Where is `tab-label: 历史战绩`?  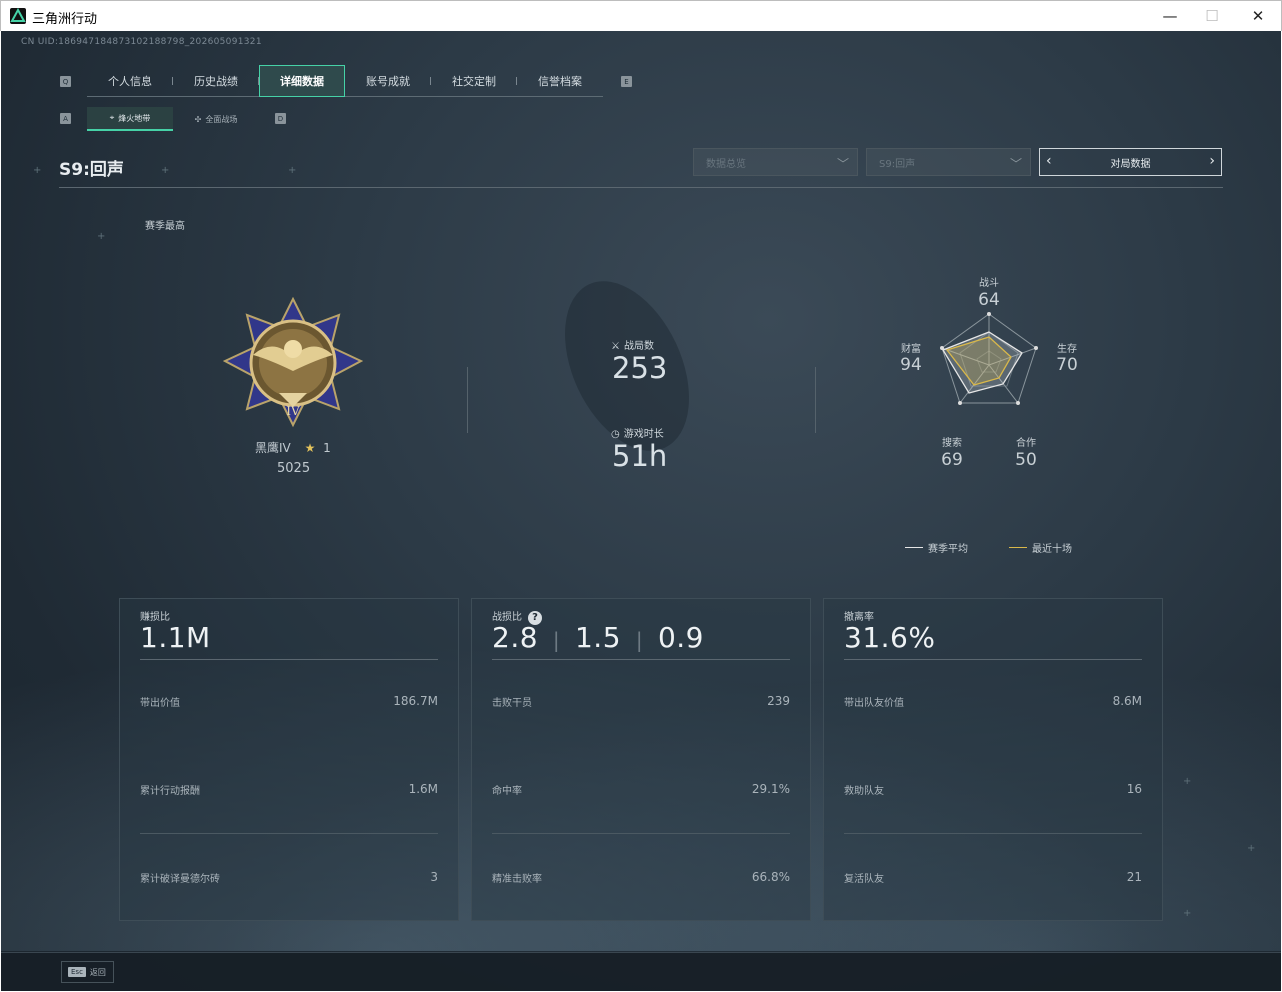 tab-label: 历史战绩 is located at coordinates (216, 81).